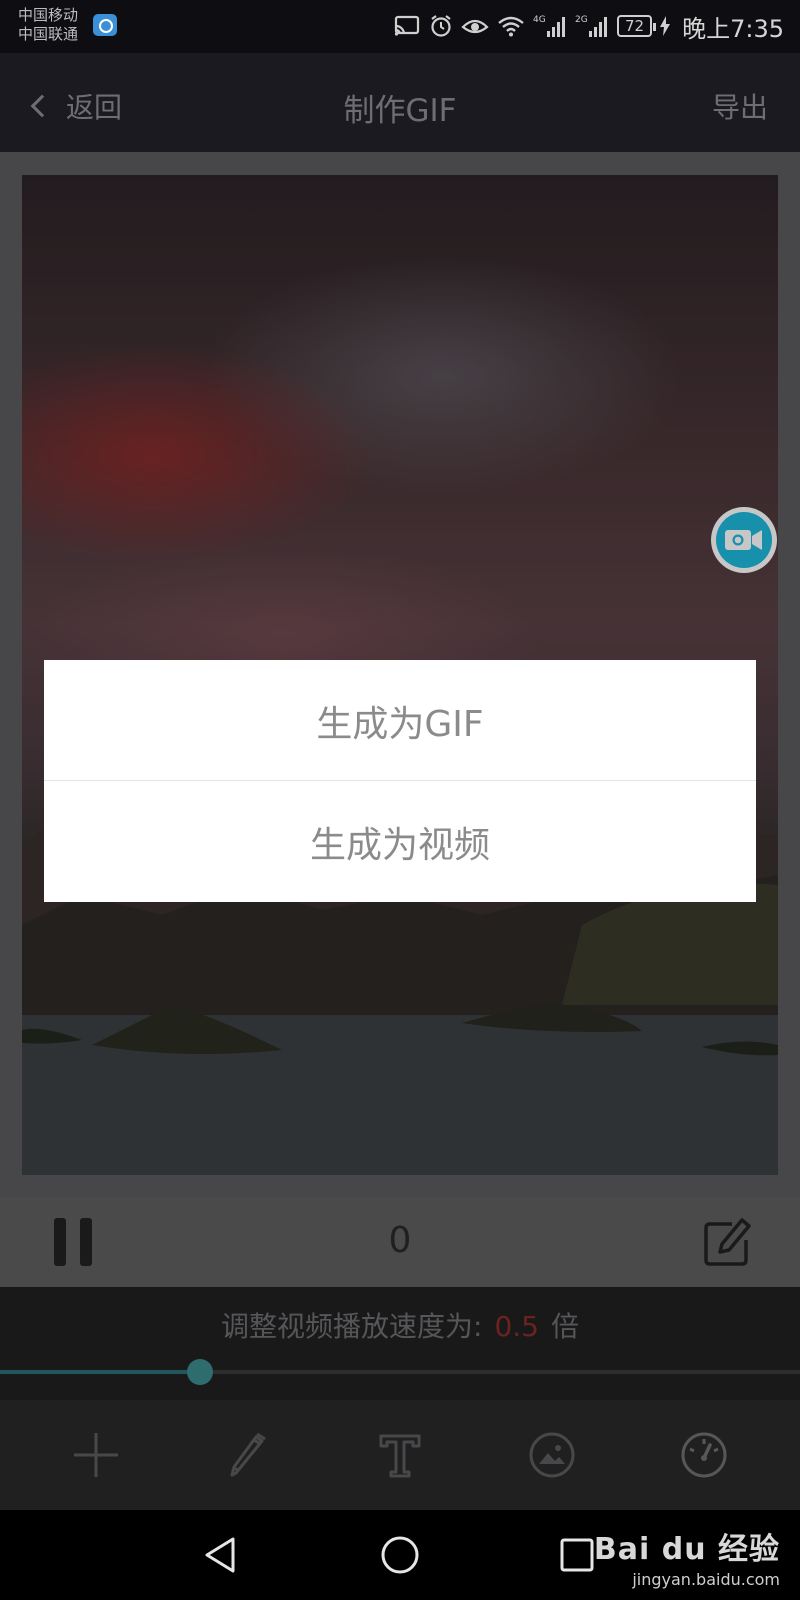  What do you see at coordinates (511, 26) in the screenshot?
I see `wifi-icon` at bounding box center [511, 26].